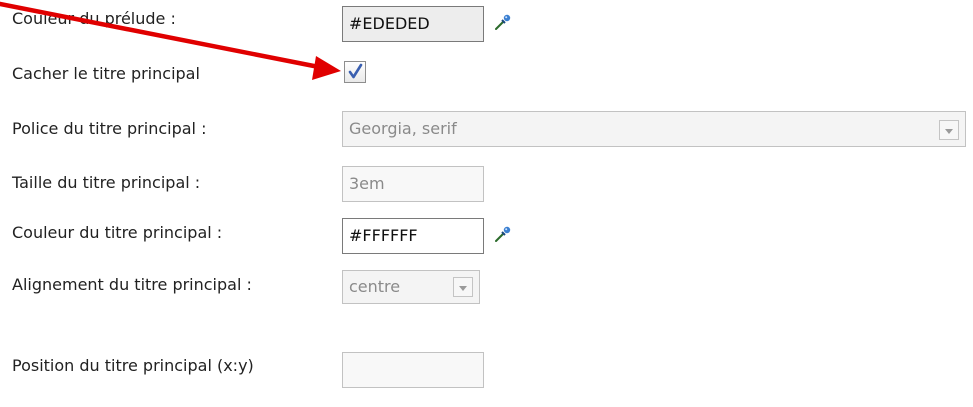  I want to click on prelude-color-input: #EDEDED, so click(413, 24).